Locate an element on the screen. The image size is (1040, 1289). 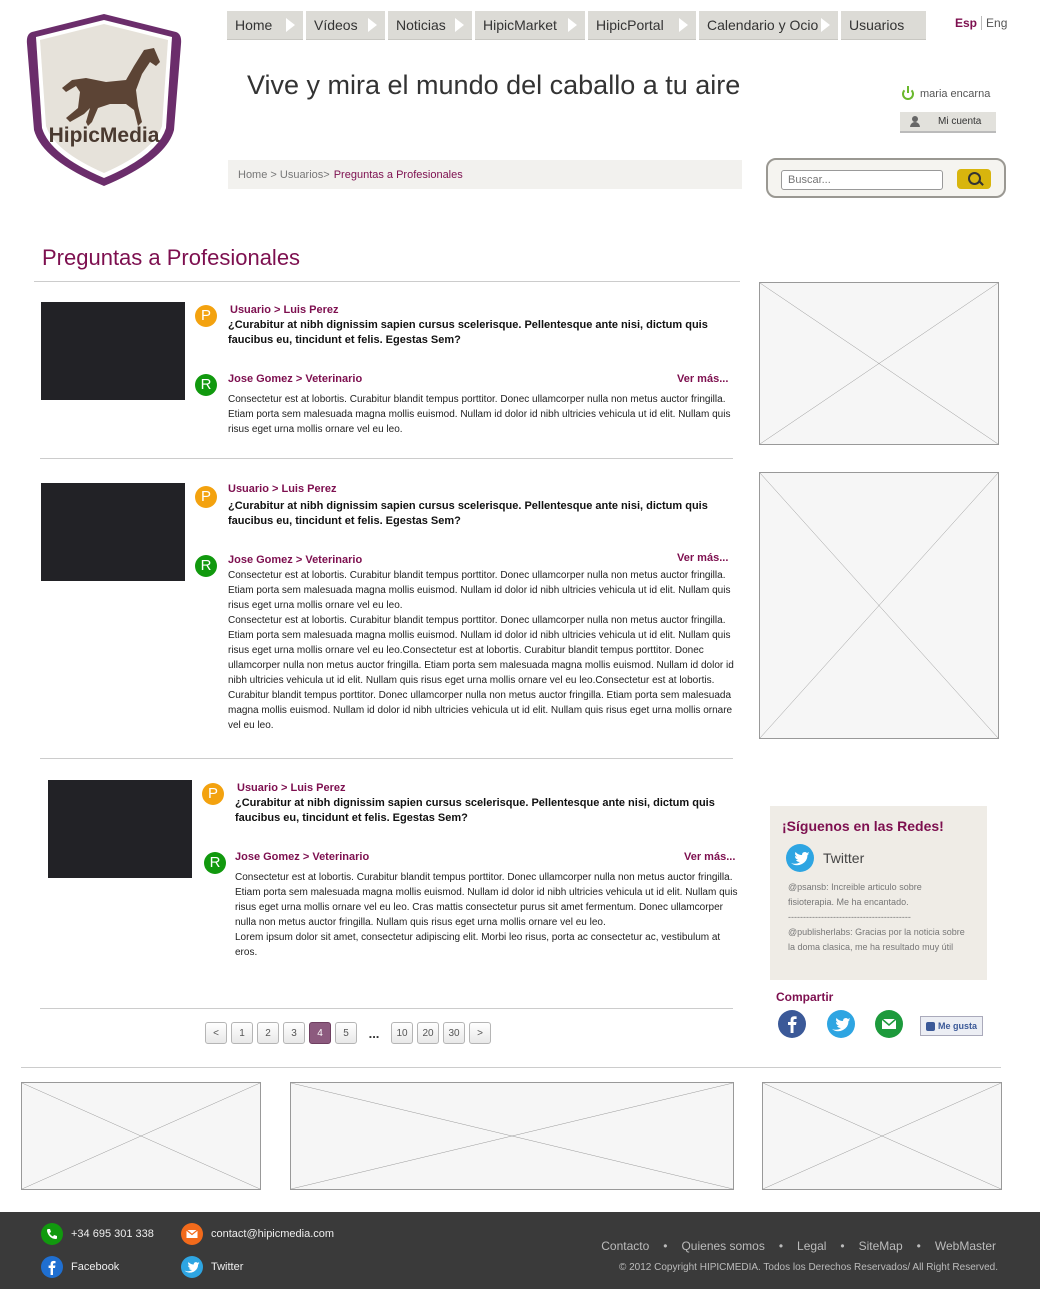
search-box is located at coordinates (886, 178).